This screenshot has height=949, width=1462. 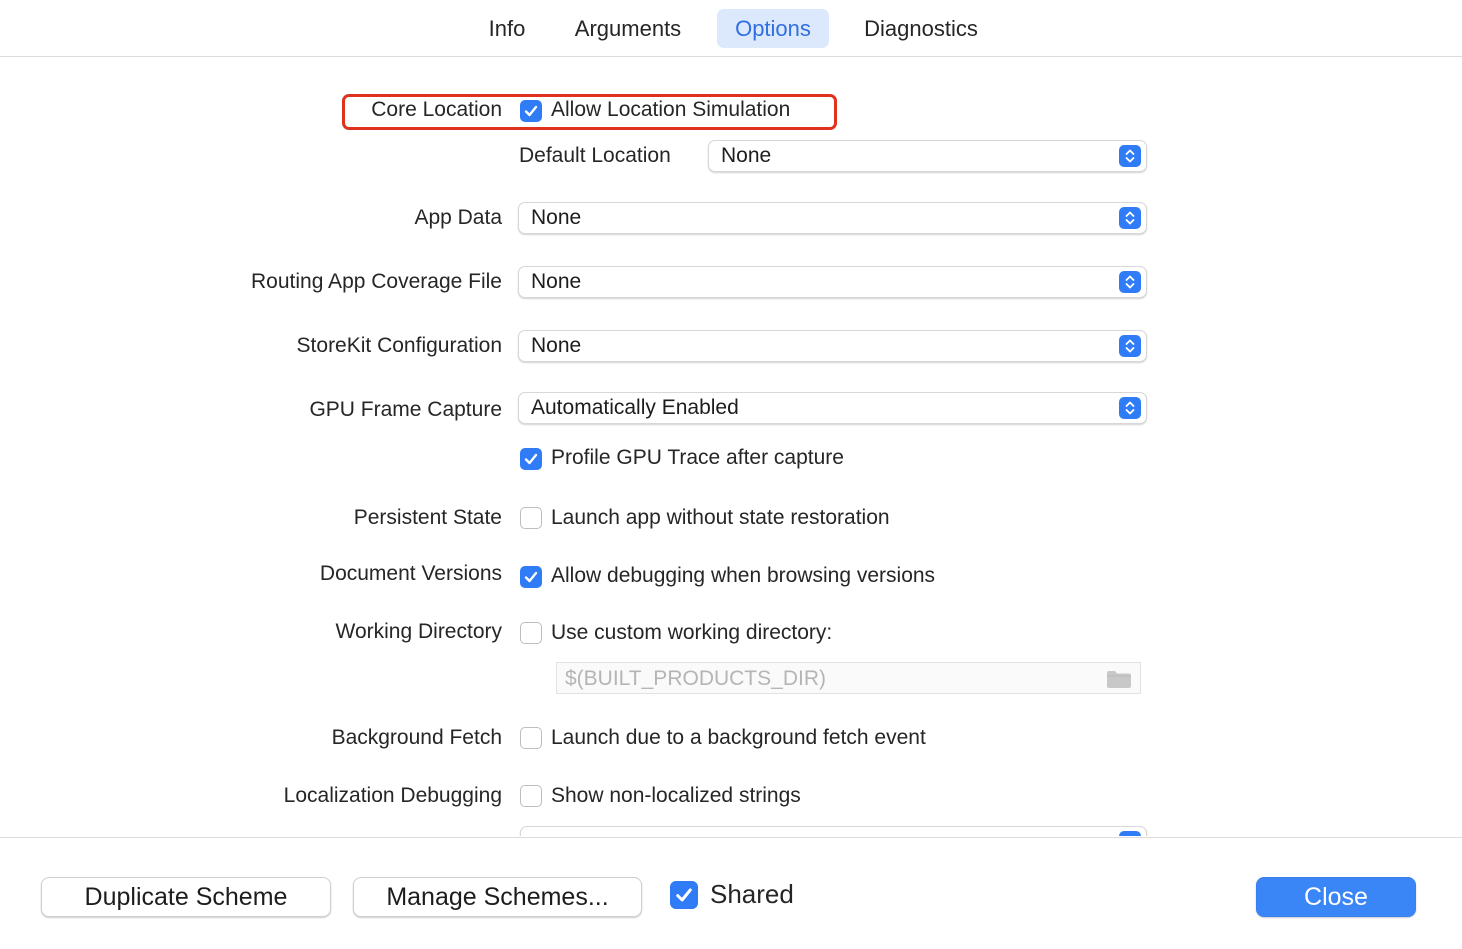 I want to click on duplicate-scheme-button: Duplicate Scheme, so click(x=186, y=897).